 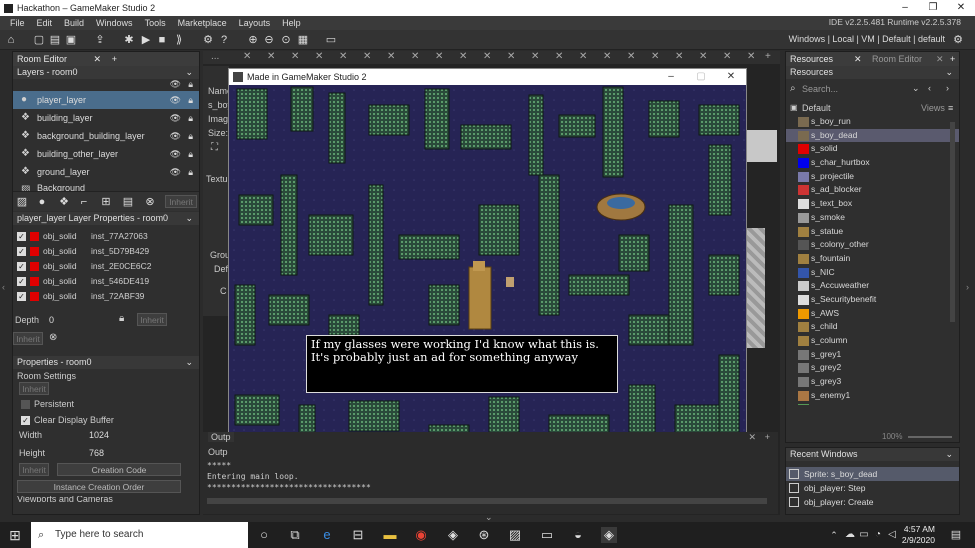 I want to click on cancel-icon: ⊗, so click(x=53, y=337).